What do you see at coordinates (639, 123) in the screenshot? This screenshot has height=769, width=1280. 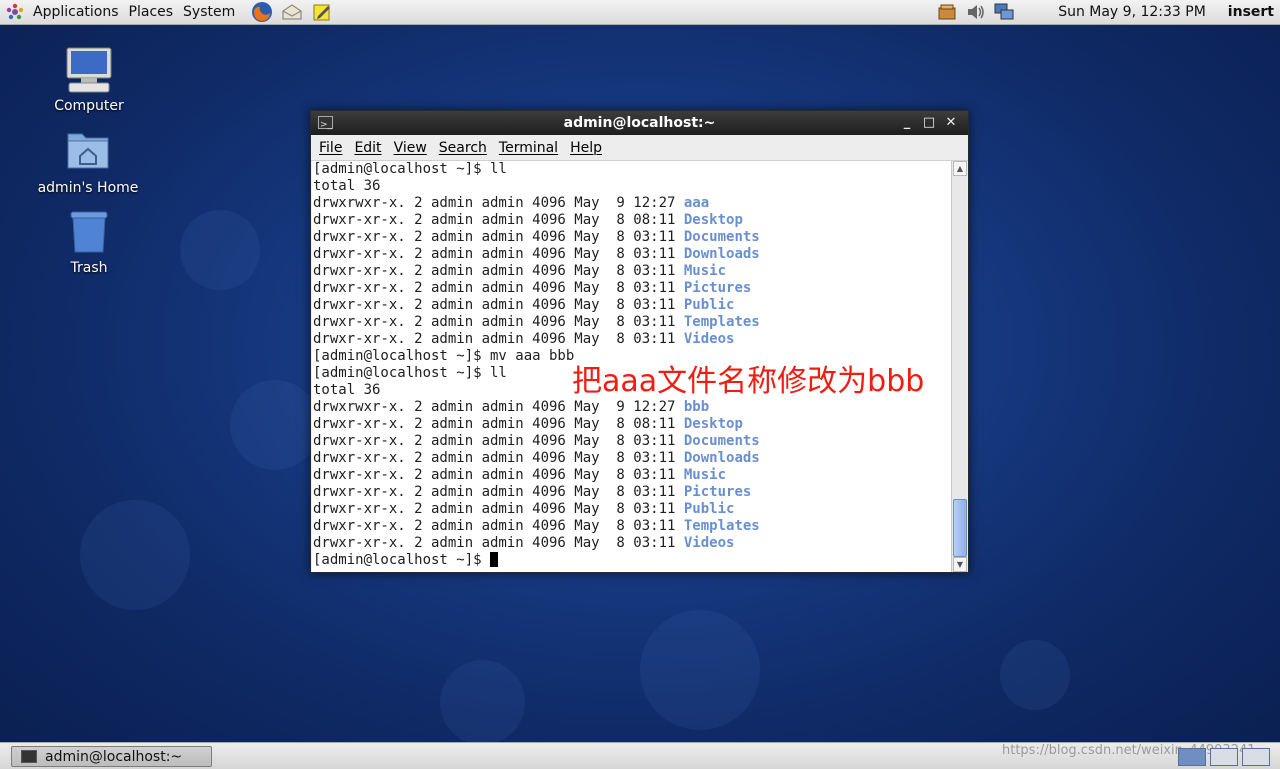 I see `window-titlebar: >_ admin@localhost:~ _ □ ✕` at bounding box center [639, 123].